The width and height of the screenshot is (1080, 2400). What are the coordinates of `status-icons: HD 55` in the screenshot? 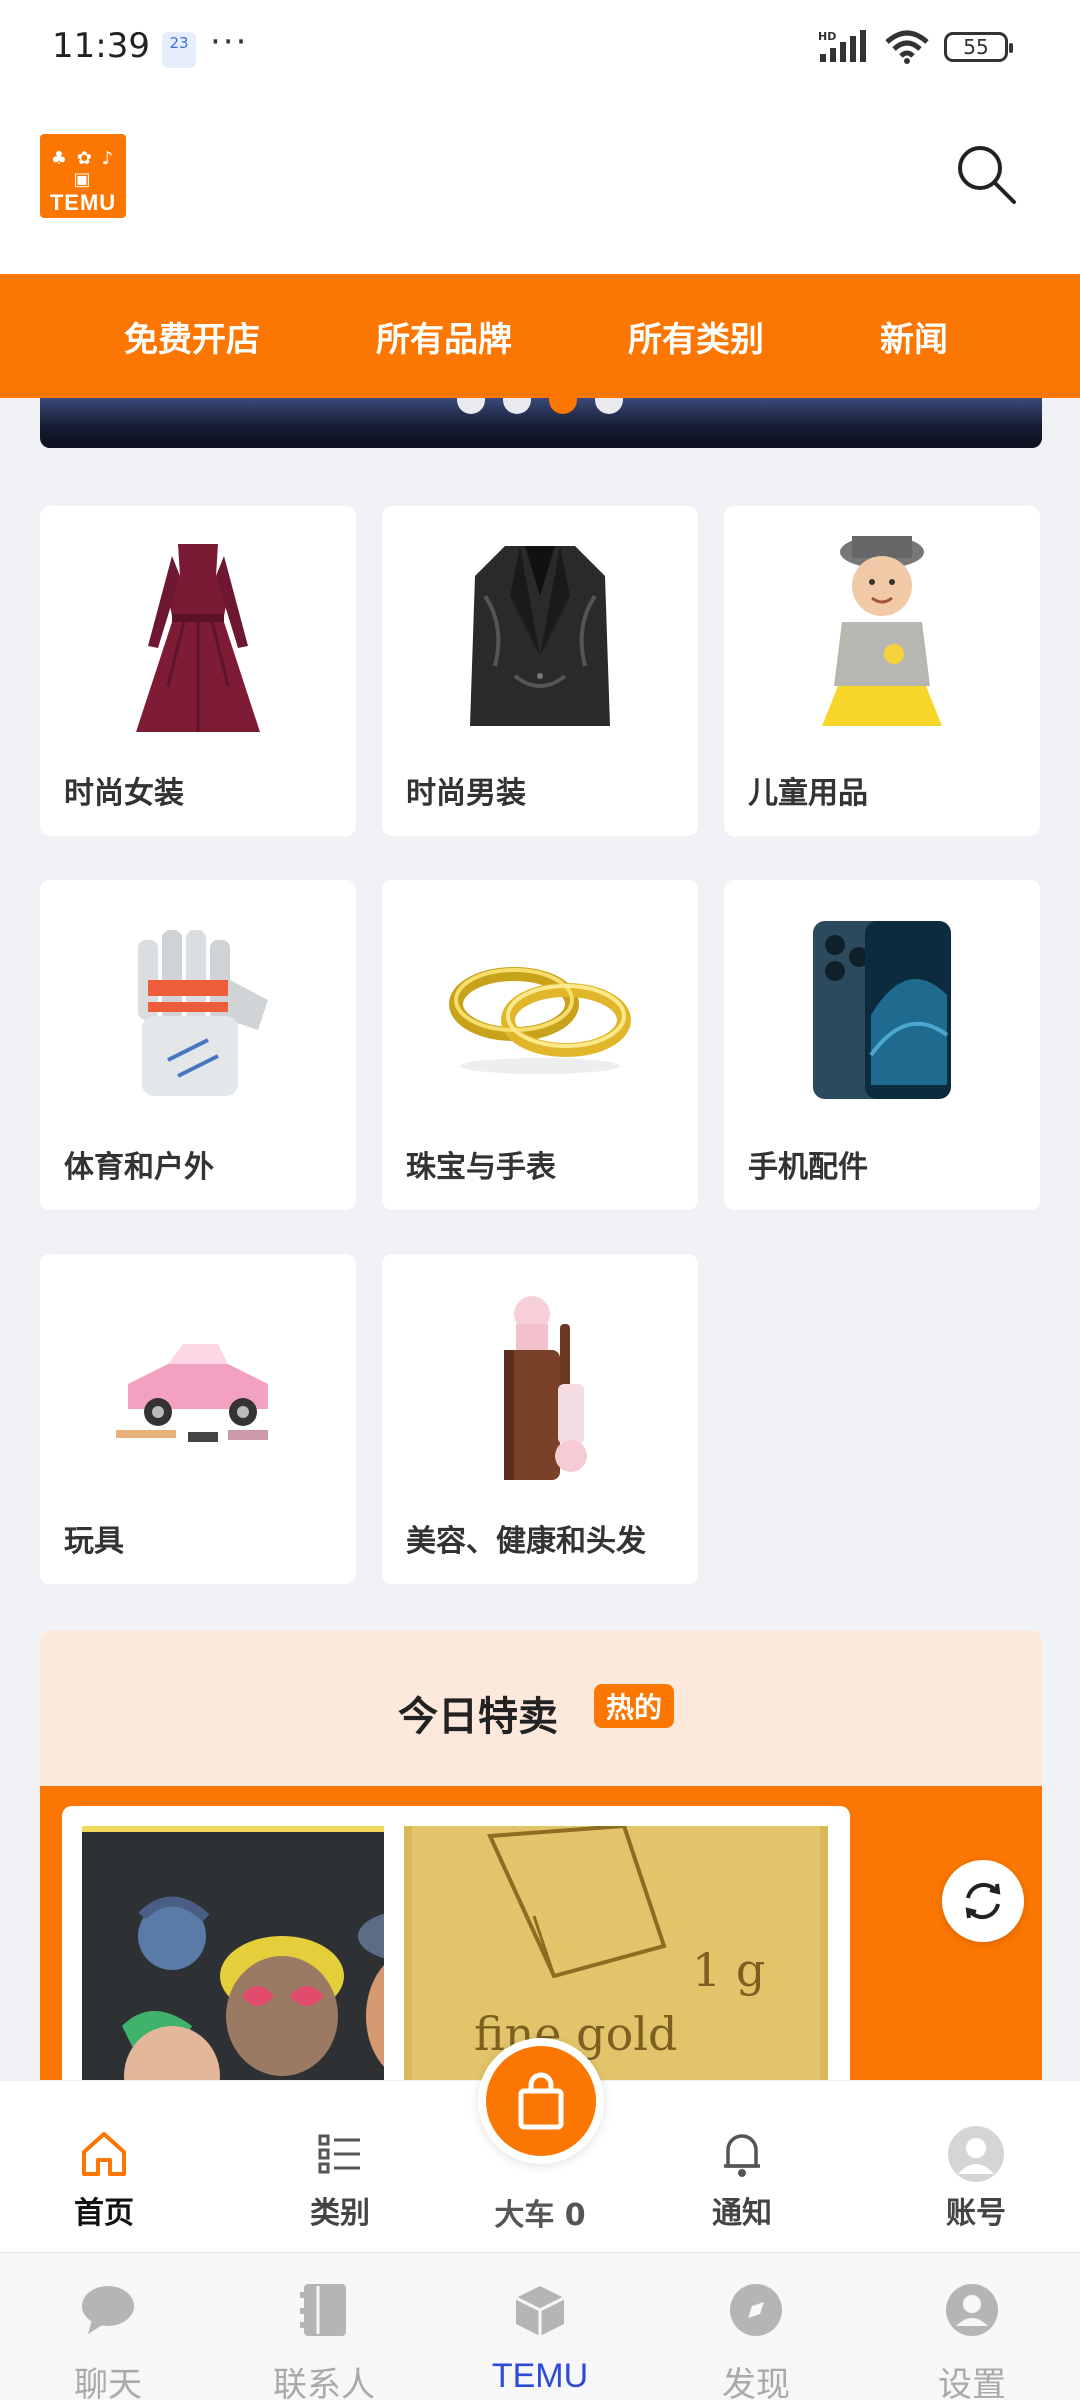 It's located at (915, 47).